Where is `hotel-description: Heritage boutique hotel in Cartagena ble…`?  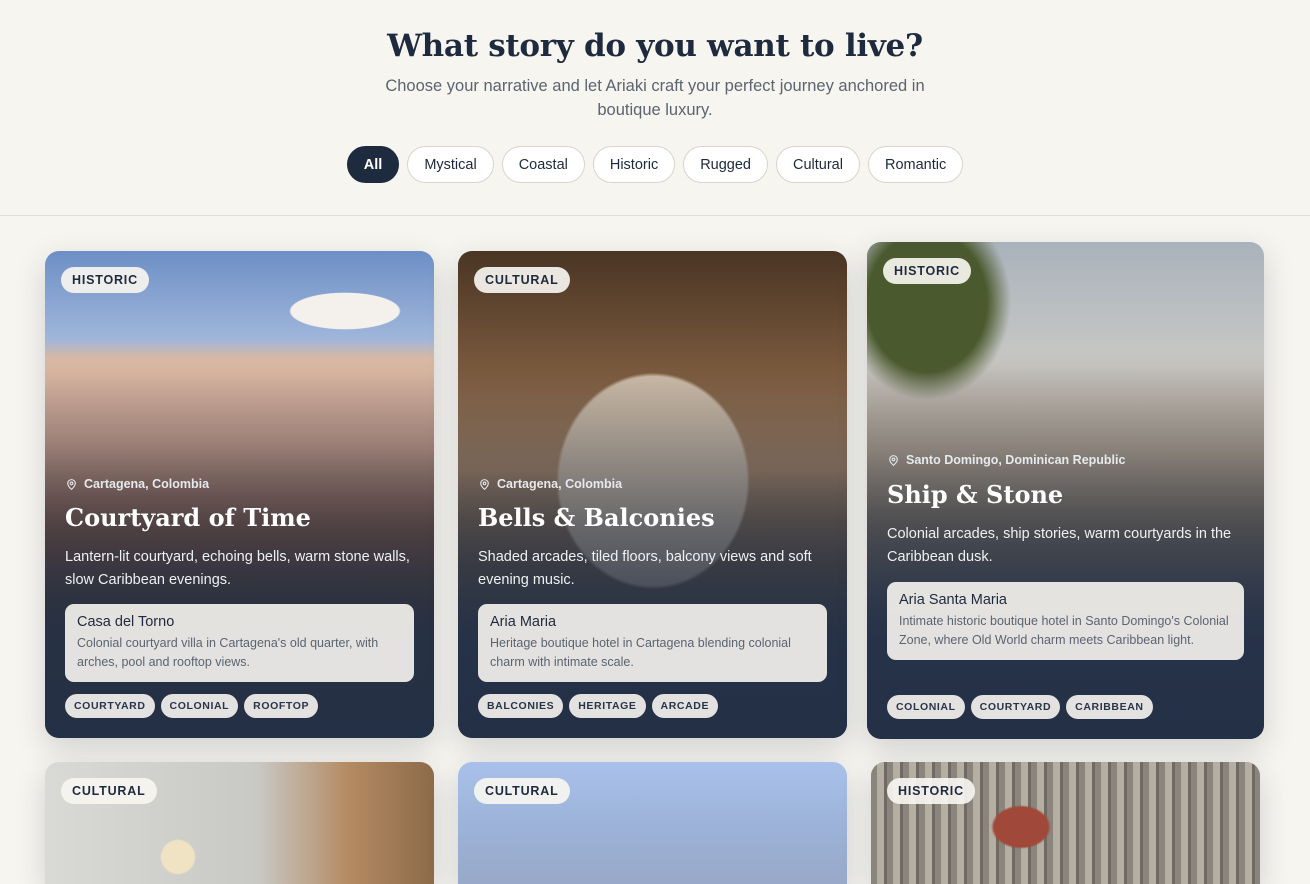
hotel-description: Heritage boutique hotel in Cartagena ble… is located at coordinates (640, 652).